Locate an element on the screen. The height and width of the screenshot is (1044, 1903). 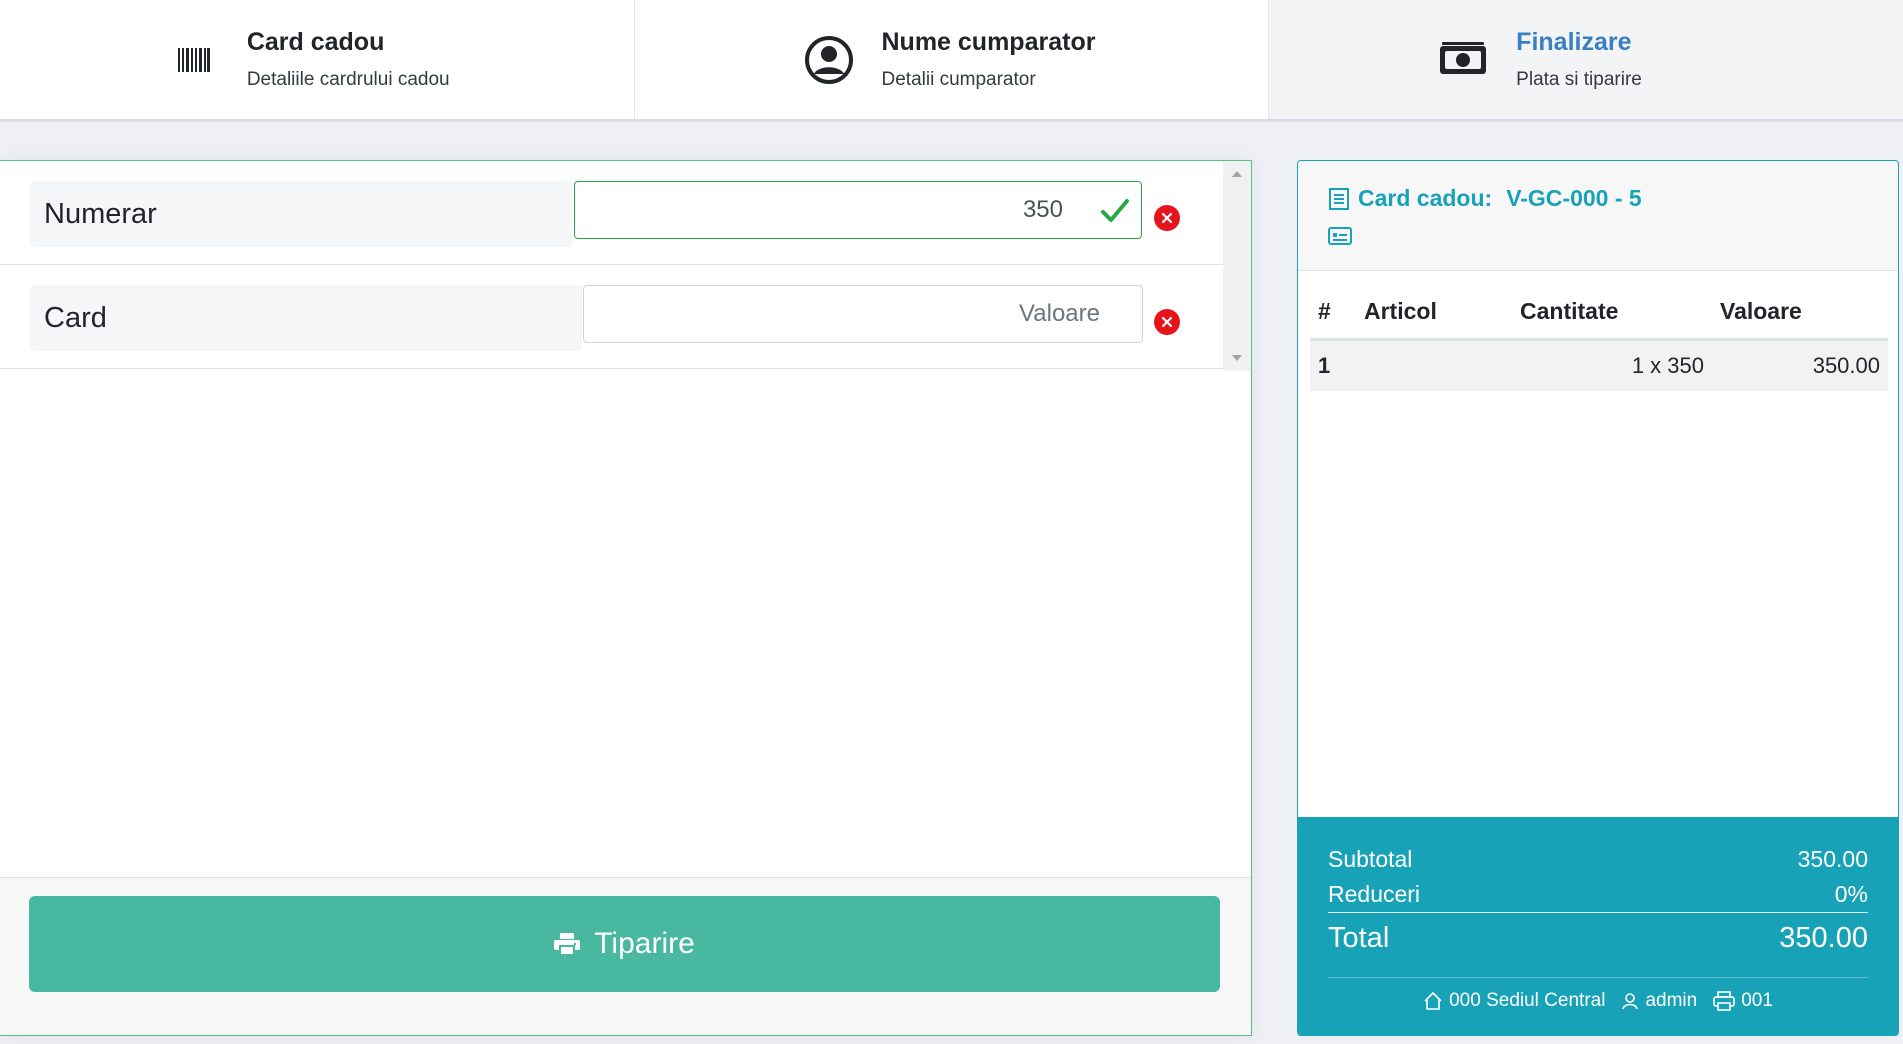
payment-row-cash: Numerar is located at coordinates (612, 213).